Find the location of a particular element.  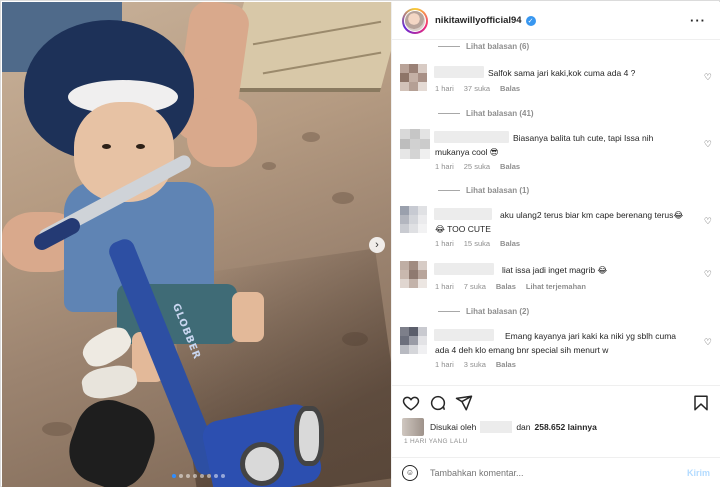

comment-text: Salfok sama jari kaki,kok cuma ada 4 ? is located at coordinates (562, 73).